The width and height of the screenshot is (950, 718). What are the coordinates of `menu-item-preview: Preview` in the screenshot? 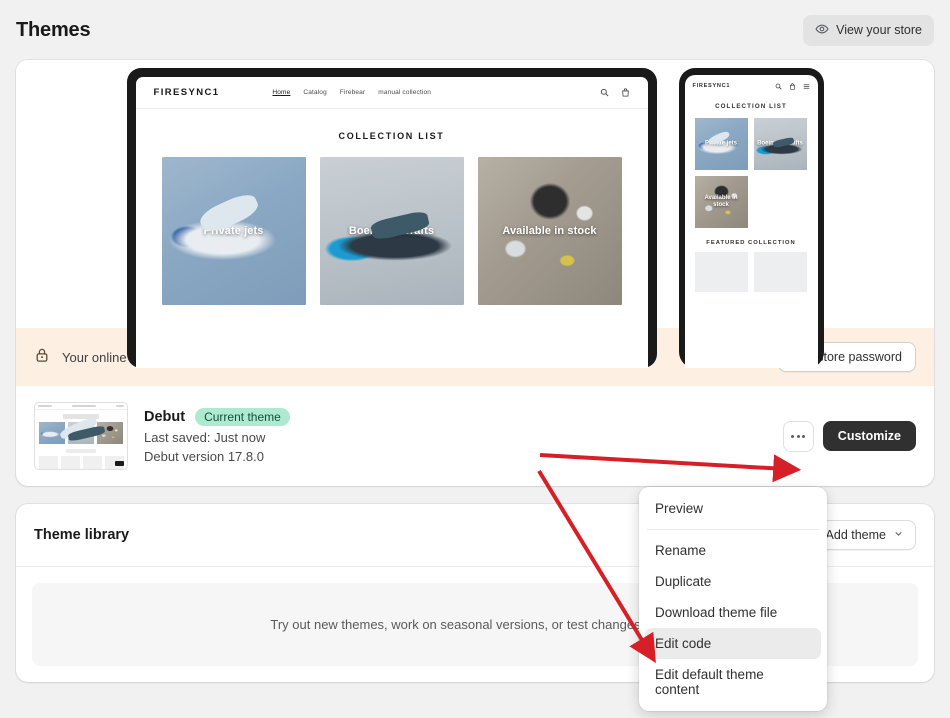 It's located at (733, 508).